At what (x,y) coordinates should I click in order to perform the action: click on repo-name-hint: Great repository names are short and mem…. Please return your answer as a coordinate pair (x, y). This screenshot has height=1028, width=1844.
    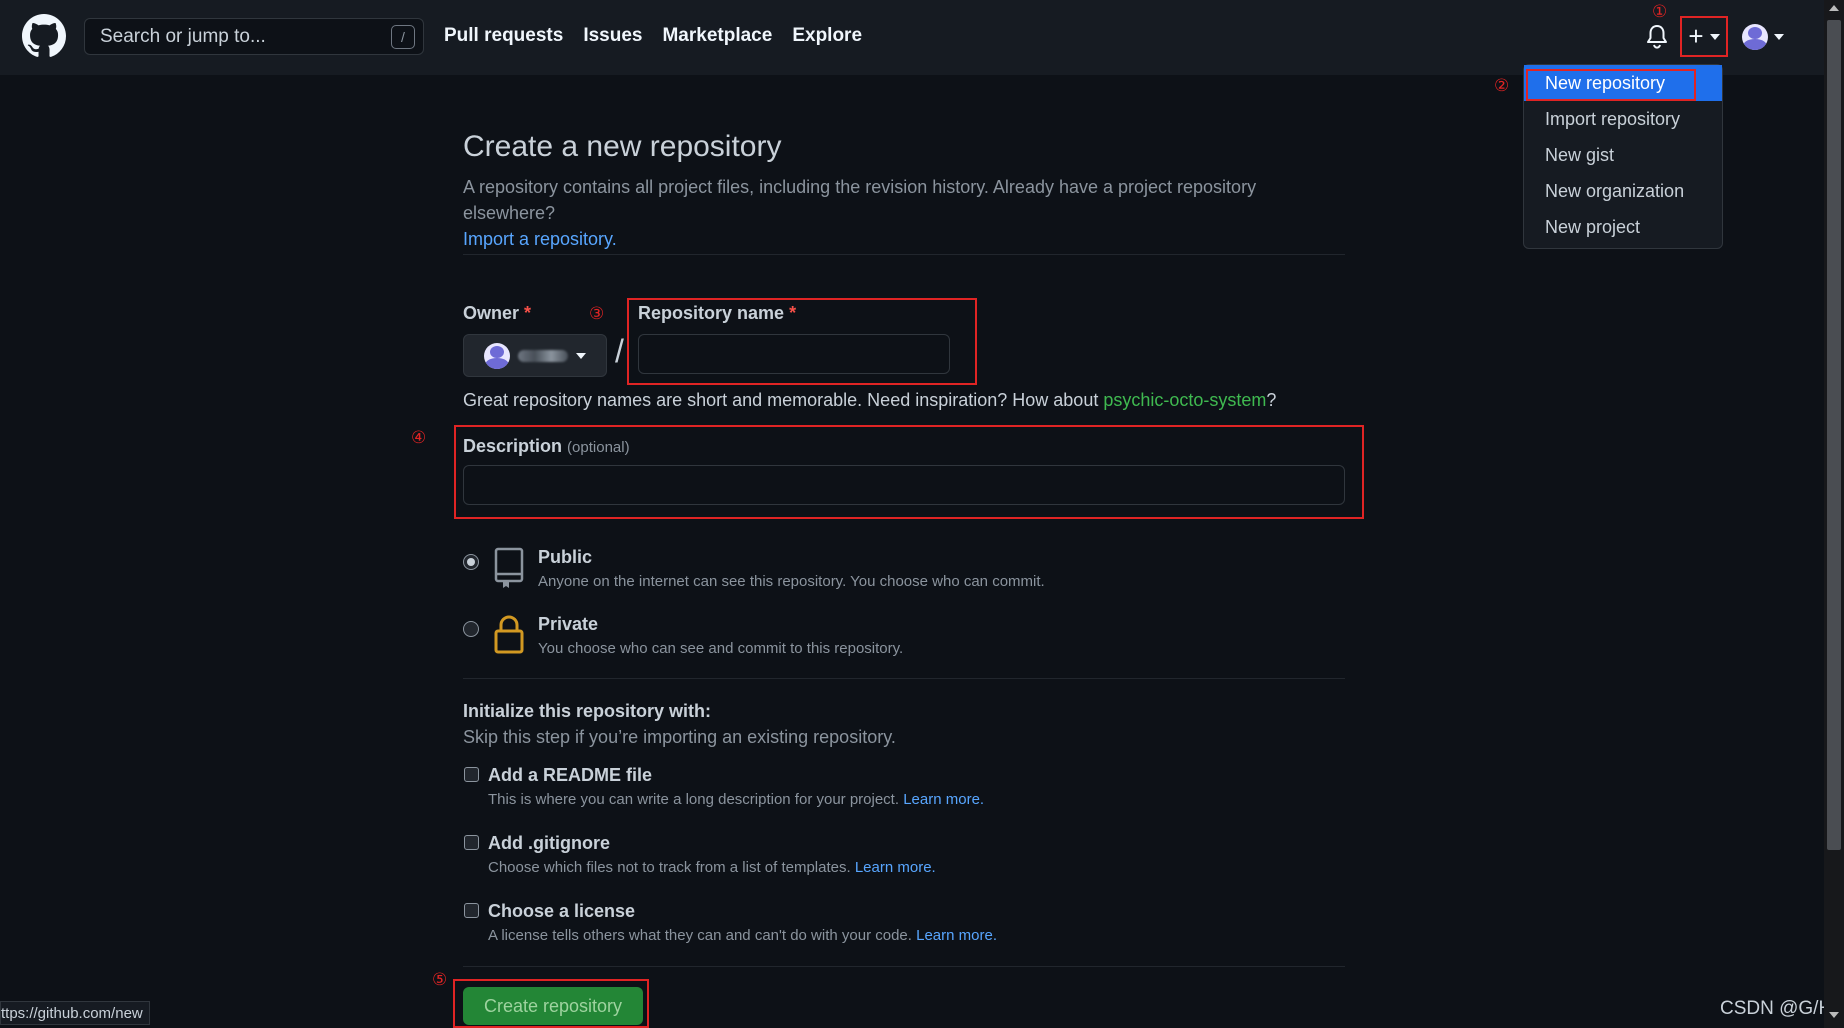
    Looking at the image, I should click on (869, 400).